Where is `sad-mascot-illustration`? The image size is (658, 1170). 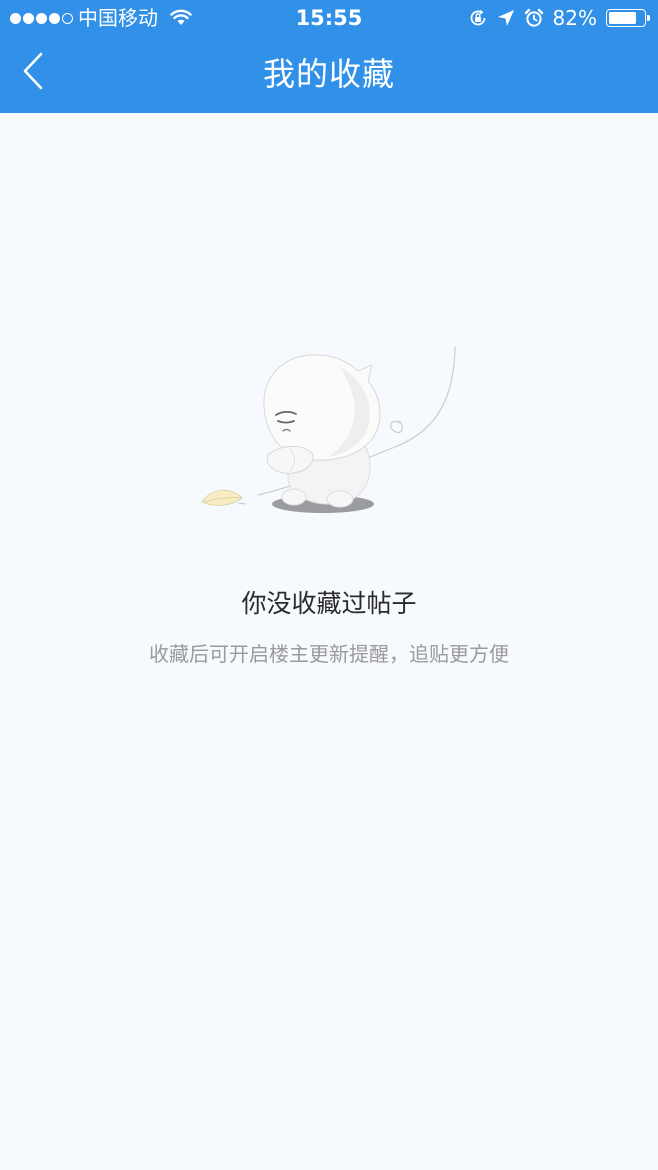 sad-mascot-illustration is located at coordinates (330, 432).